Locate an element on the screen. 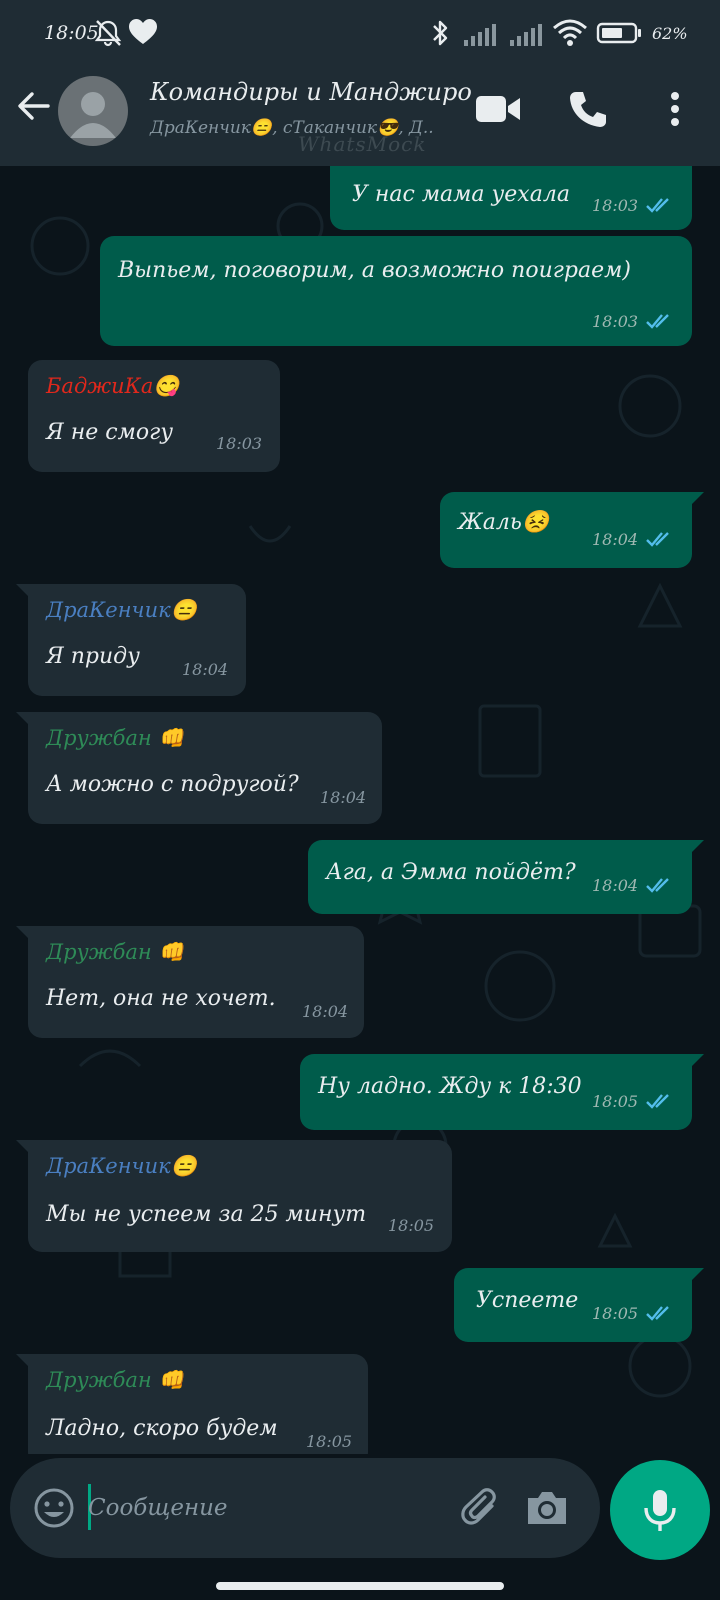 This screenshot has height=1600, width=720. more-options-icon is located at coordinates (675, 109).